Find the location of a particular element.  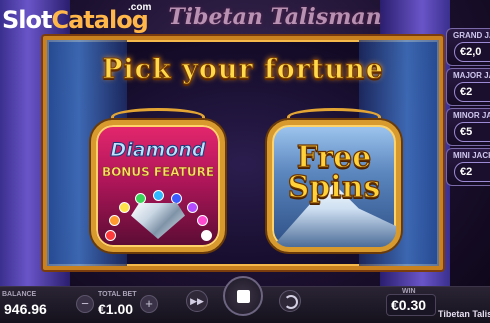

jackpot-label: MAJOR JA is located at coordinates (471, 75).